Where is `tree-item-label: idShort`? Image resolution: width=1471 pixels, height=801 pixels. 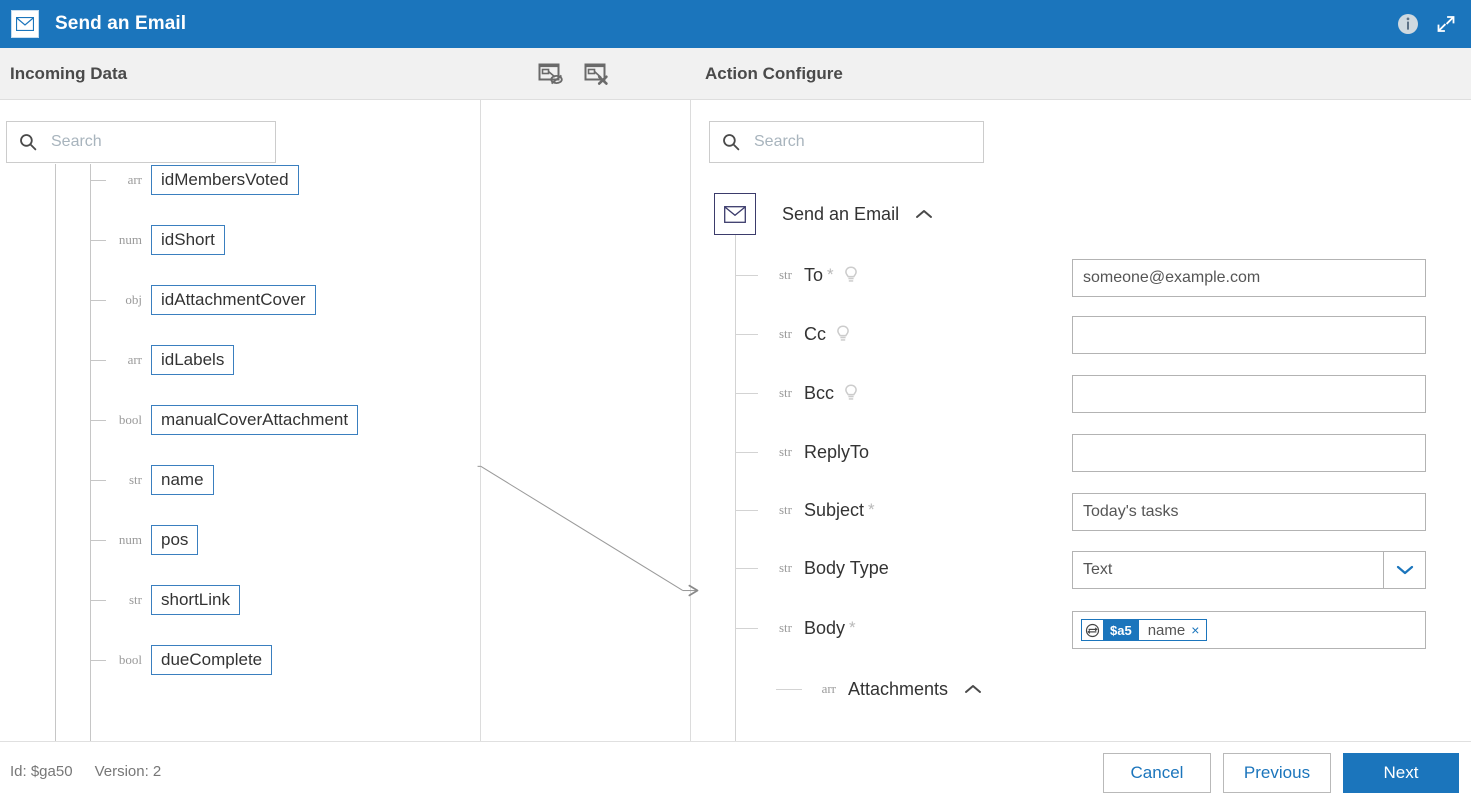
tree-item-label: idShort is located at coordinates (188, 240).